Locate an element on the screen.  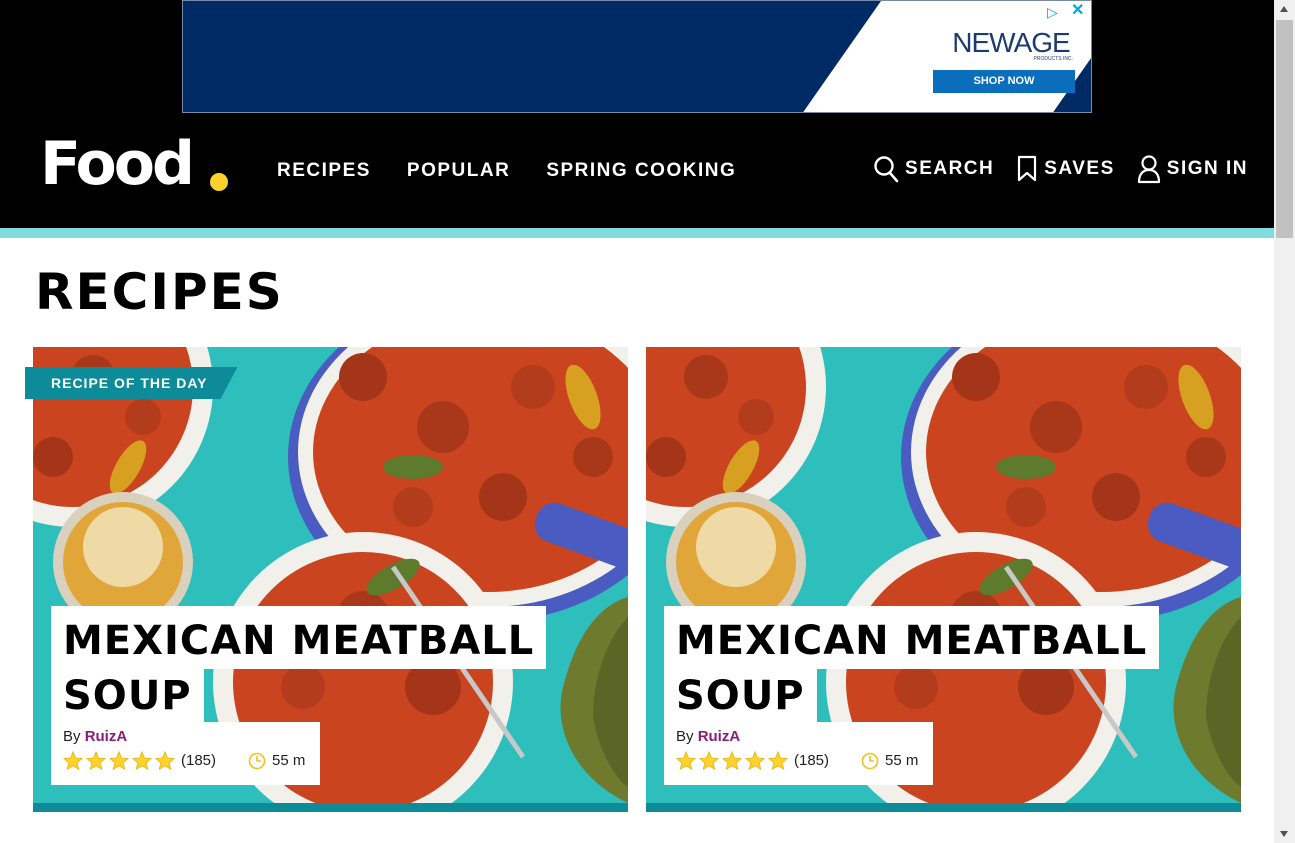
nav-recipes: RECIPES is located at coordinates (324, 171).